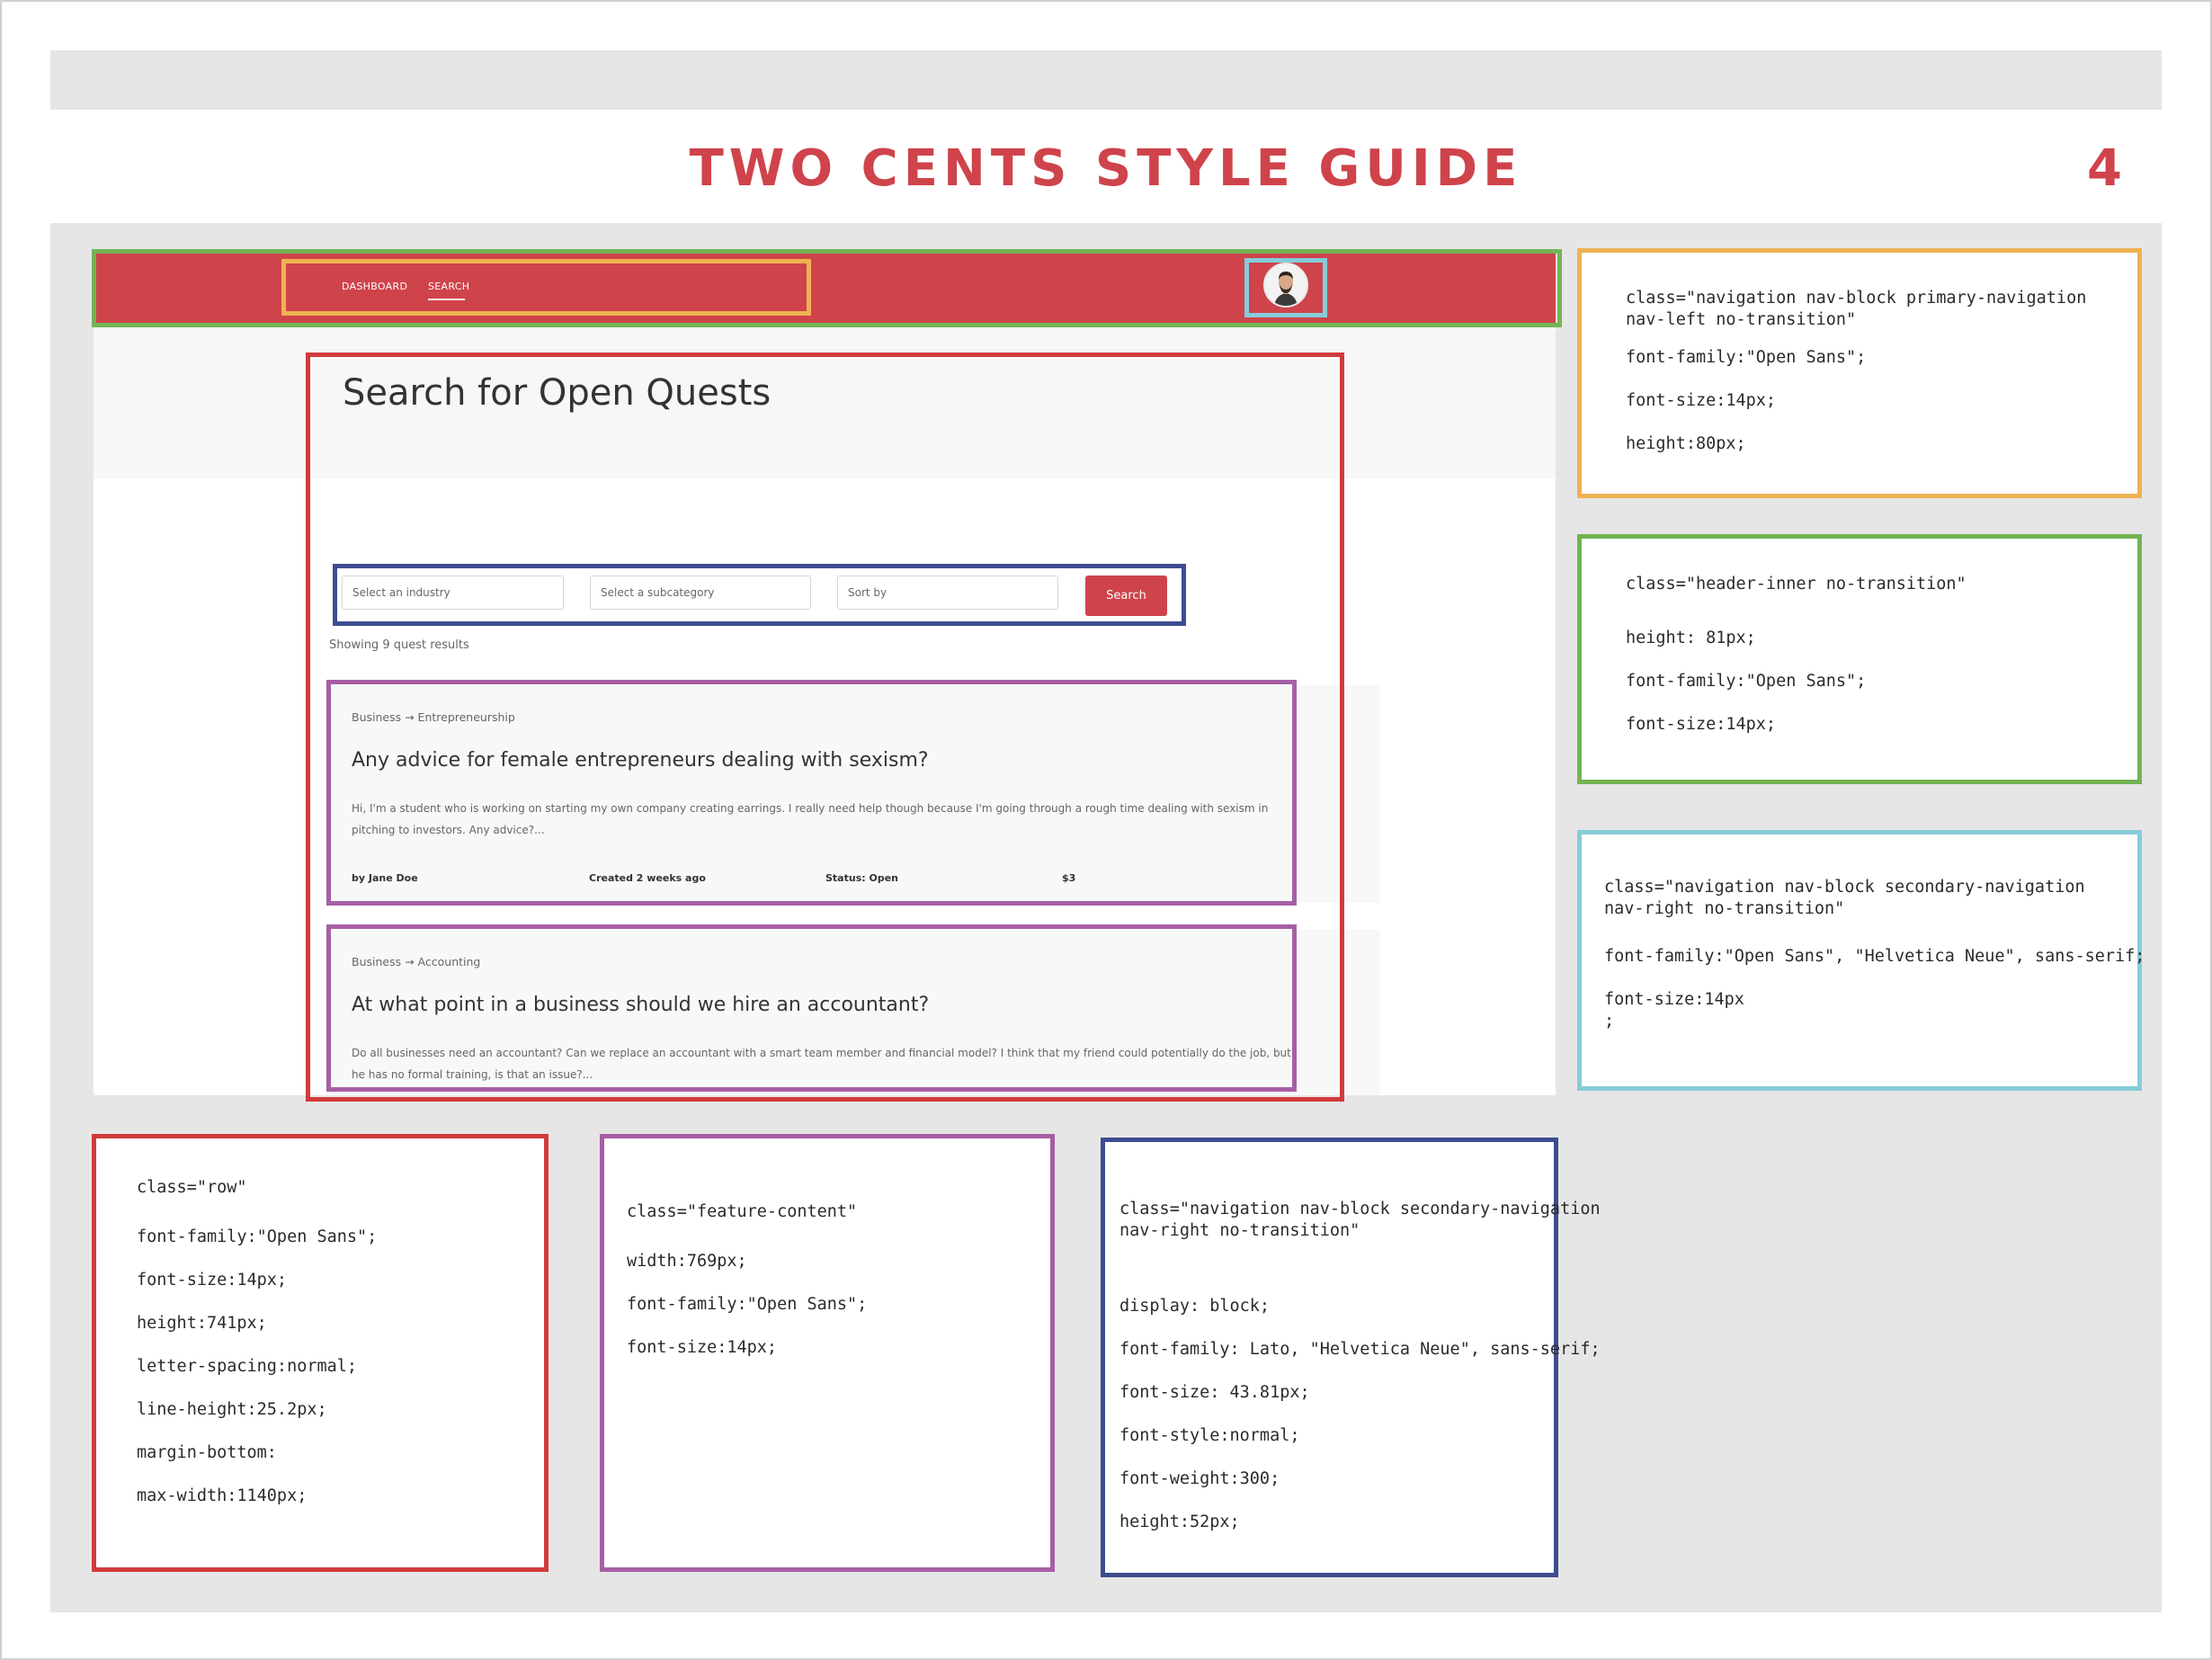 Image resolution: width=2212 pixels, height=1660 pixels. I want to click on doc-title: TWO CENTS STYLE GUIDE, so click(1106, 168).